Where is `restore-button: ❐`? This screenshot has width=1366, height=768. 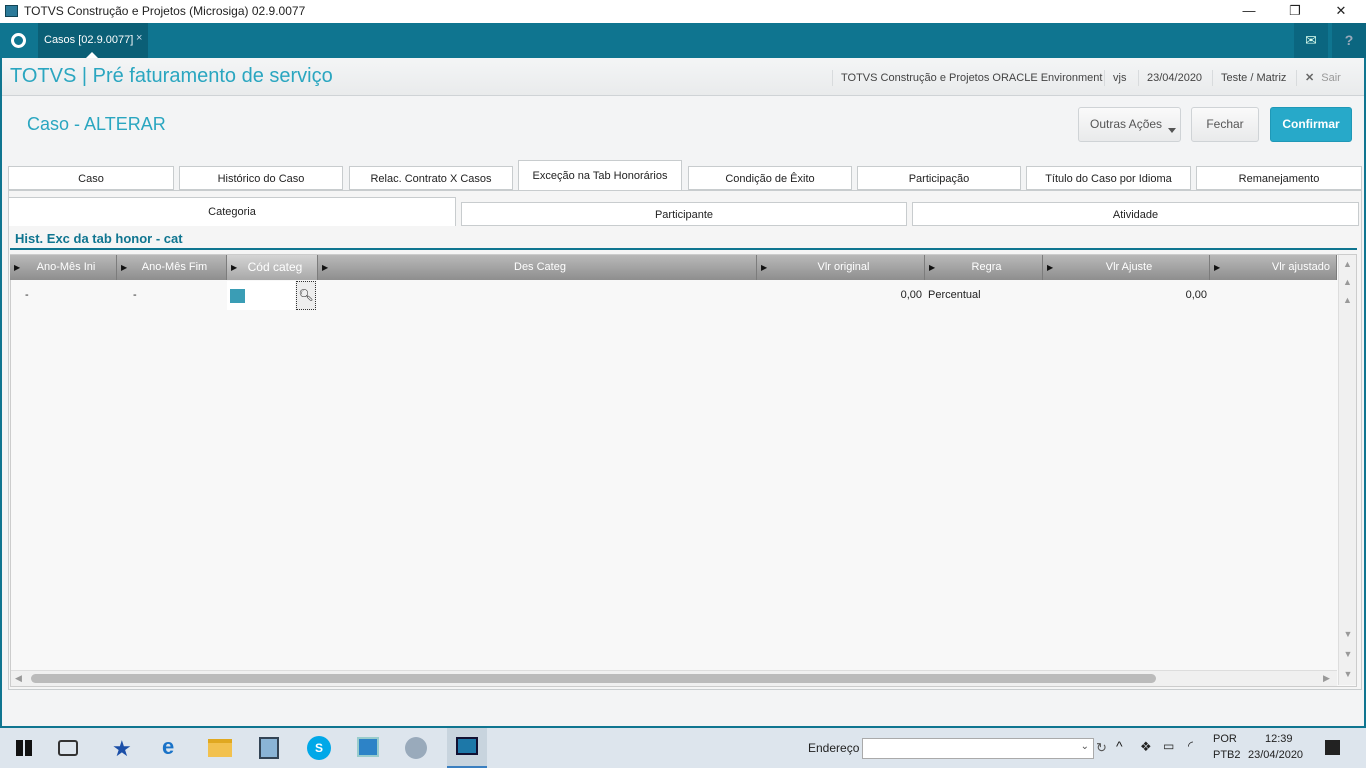 restore-button: ❐ is located at coordinates (1295, 12).